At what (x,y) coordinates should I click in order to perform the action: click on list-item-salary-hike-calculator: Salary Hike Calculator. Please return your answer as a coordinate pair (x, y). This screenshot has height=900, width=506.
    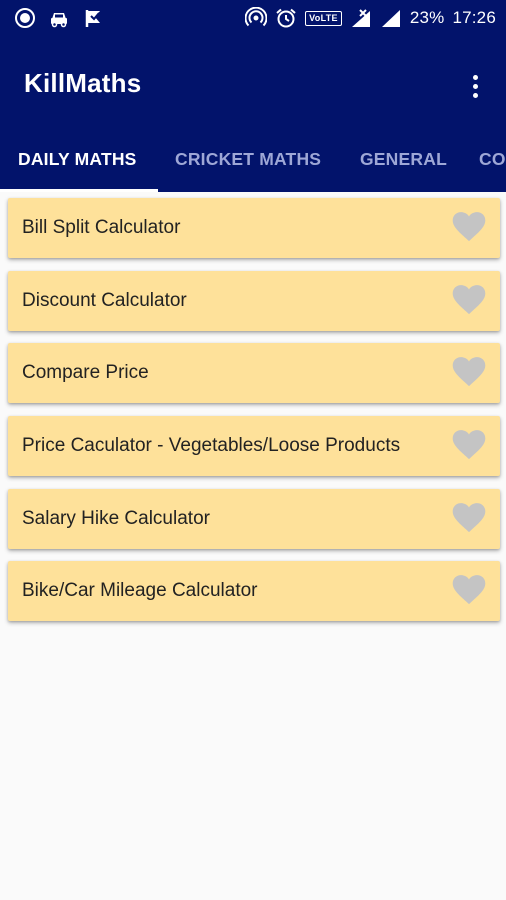
    Looking at the image, I should click on (254, 518).